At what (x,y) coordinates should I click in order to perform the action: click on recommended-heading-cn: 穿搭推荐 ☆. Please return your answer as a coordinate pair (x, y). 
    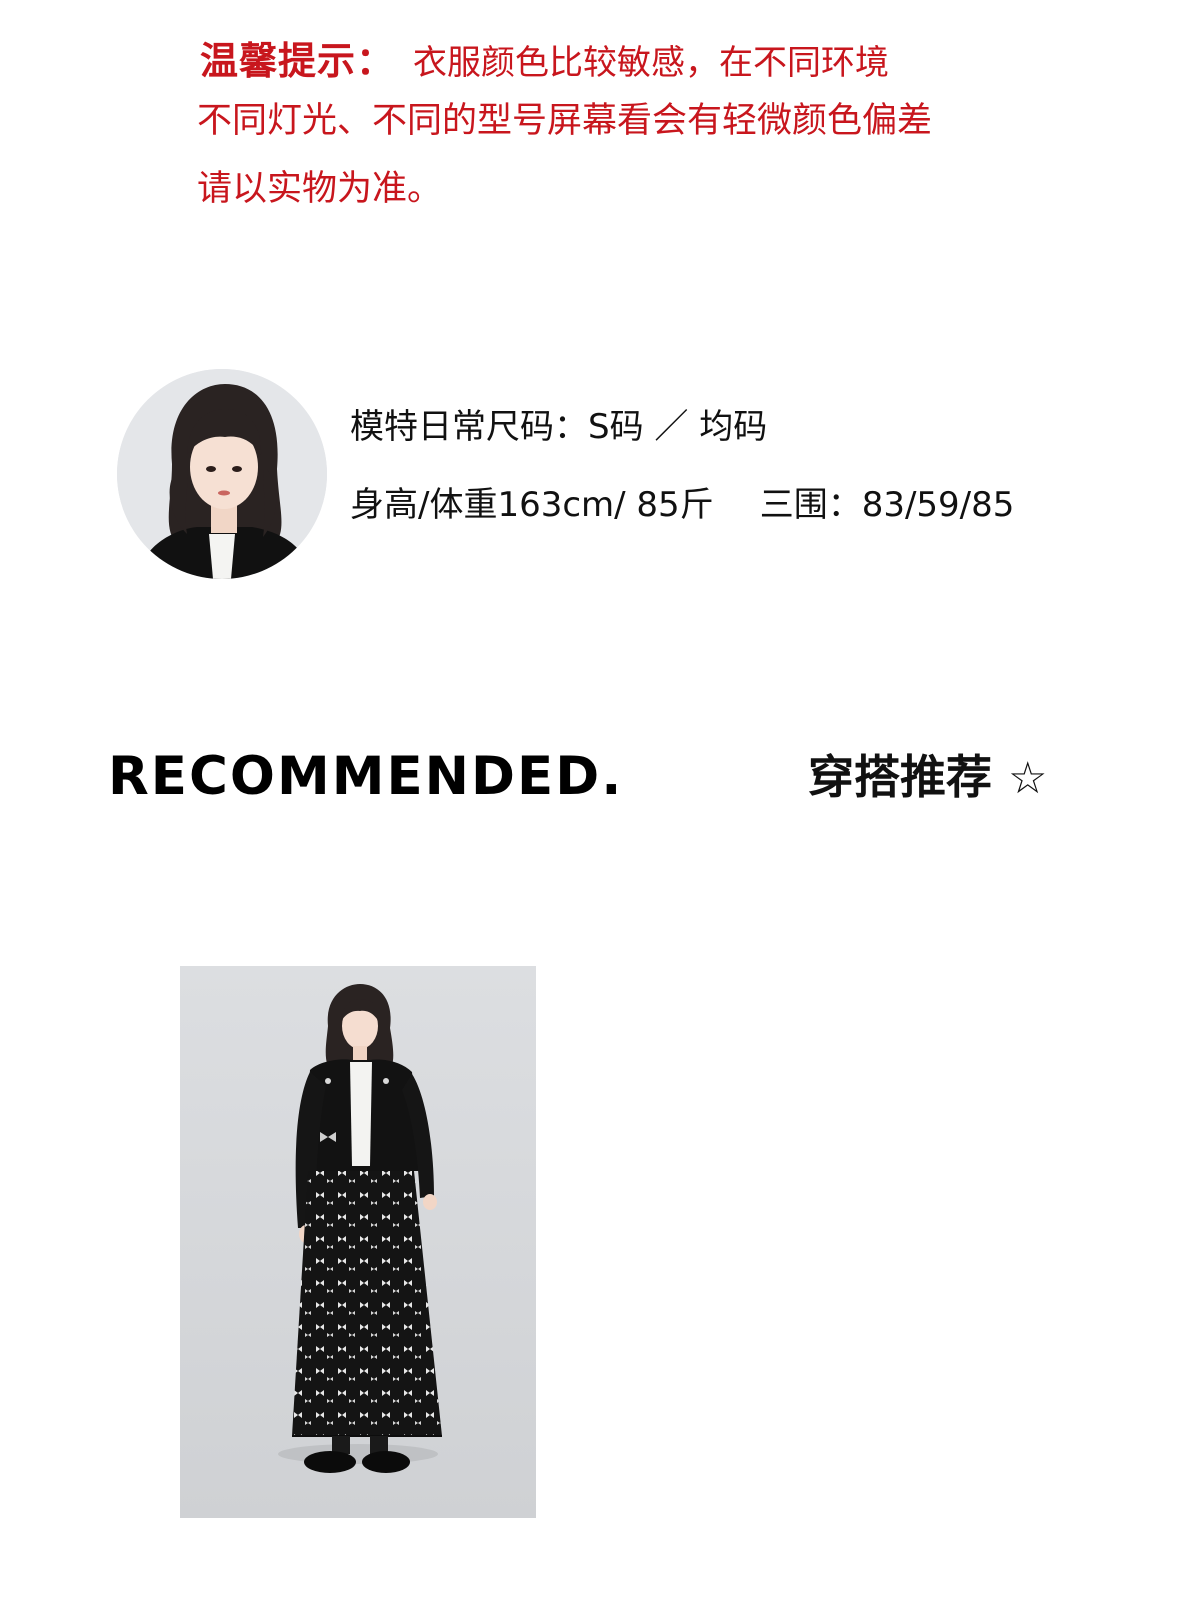
    Looking at the image, I should click on (927, 778).